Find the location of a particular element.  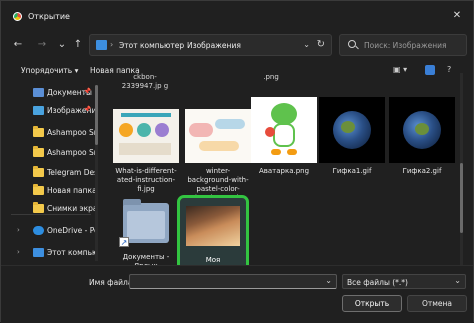

file-name: Аватарка.png is located at coordinates (284, 171).